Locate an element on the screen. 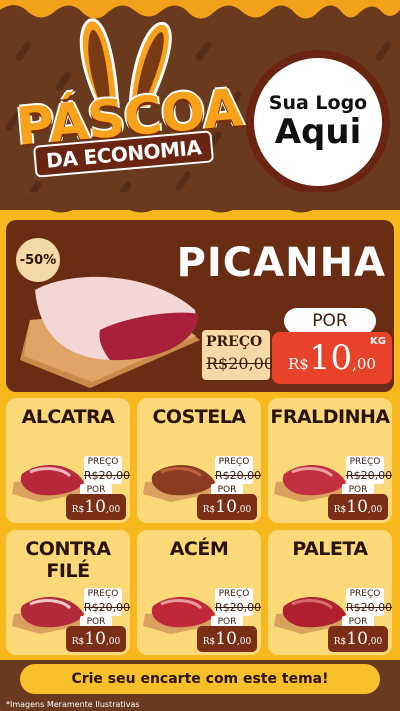  product-name: CONTRA FILÉ is located at coordinates (68, 560).